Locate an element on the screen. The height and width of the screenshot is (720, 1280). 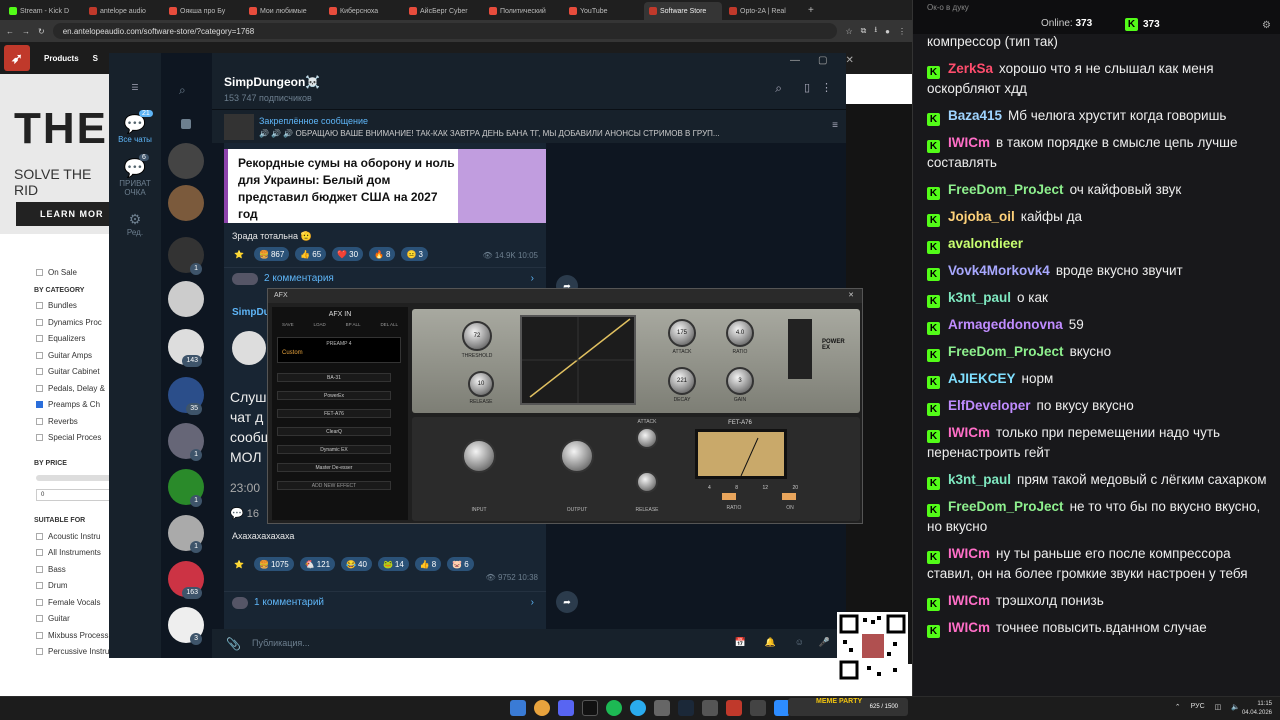
chat-avatar is located at coordinates (186, 299).